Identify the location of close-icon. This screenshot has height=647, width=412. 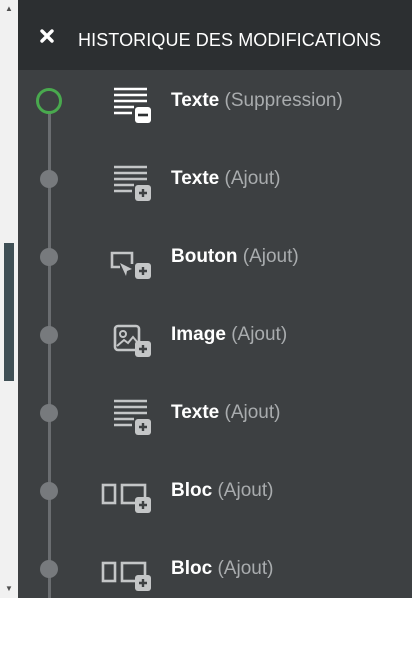
(47, 36).